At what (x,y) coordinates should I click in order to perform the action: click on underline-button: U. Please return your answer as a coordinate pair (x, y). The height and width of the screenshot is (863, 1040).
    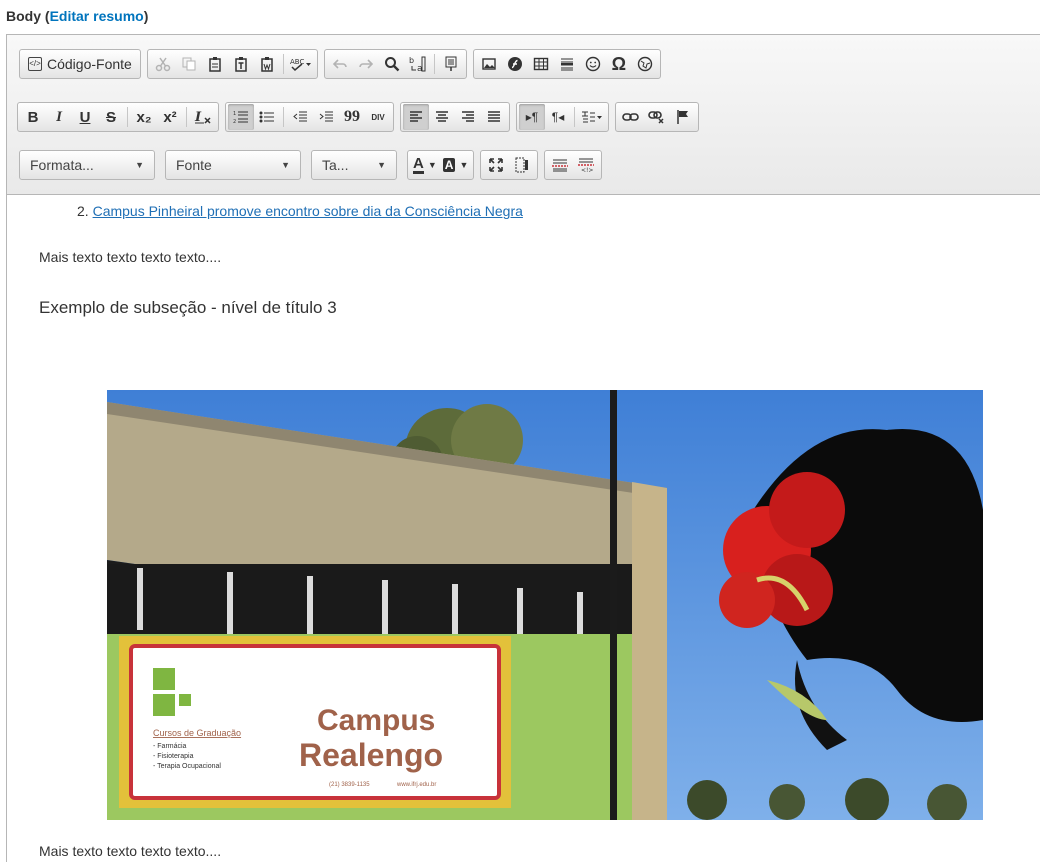
    Looking at the image, I should click on (85, 117).